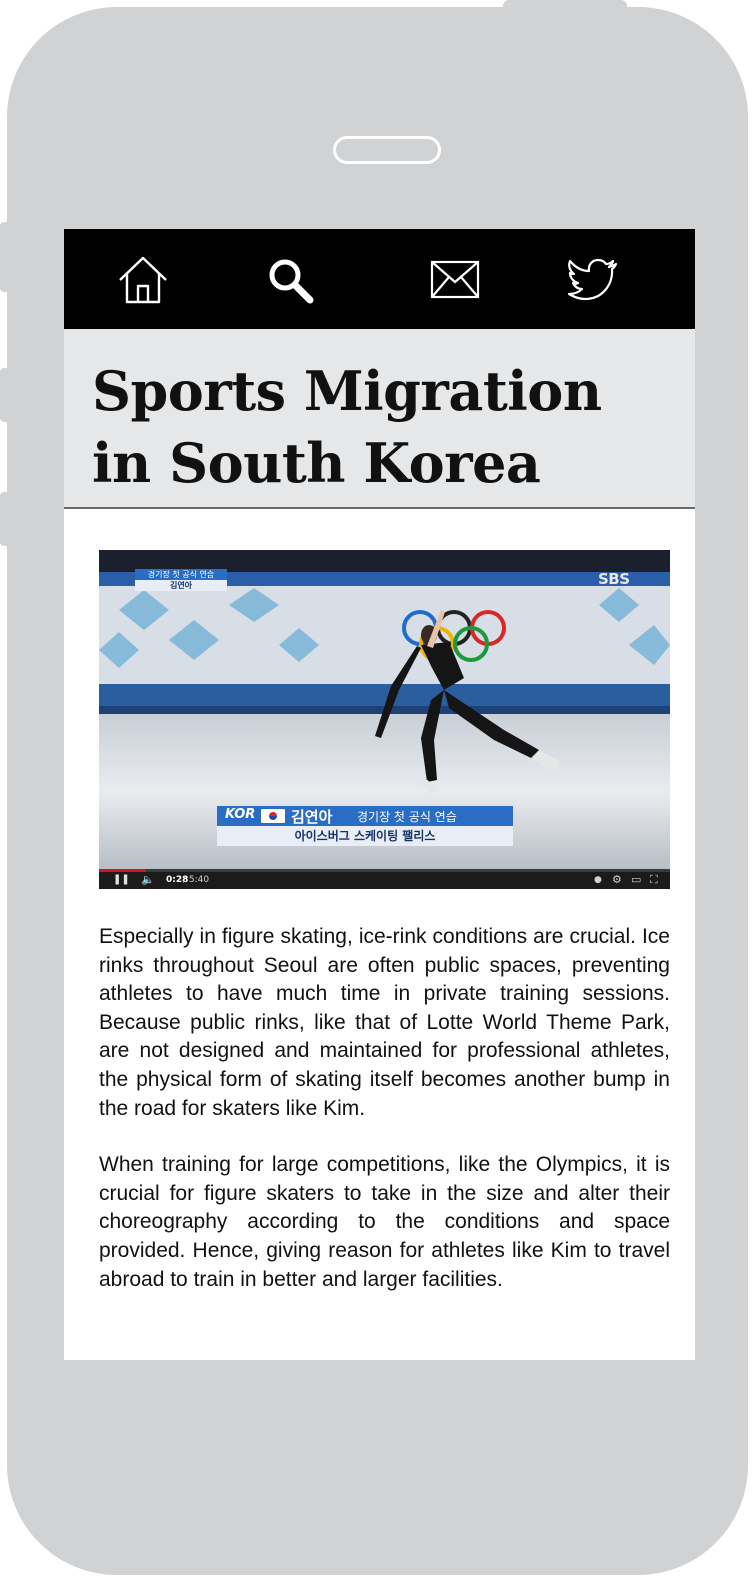 The height and width of the screenshot is (1580, 754). Describe the element at coordinates (143, 280) in the screenshot. I see `home-icon` at that location.